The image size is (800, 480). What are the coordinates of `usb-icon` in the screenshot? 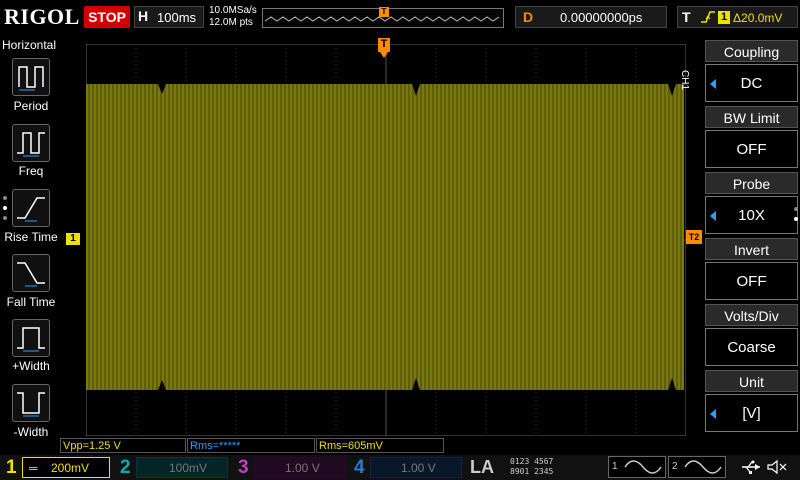 It's located at (751, 467).